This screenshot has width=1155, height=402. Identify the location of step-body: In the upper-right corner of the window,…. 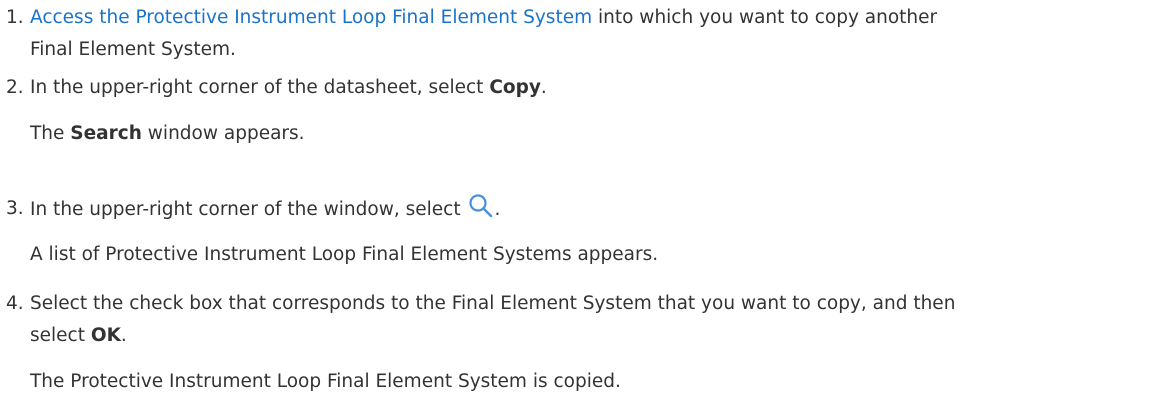
(585, 209).